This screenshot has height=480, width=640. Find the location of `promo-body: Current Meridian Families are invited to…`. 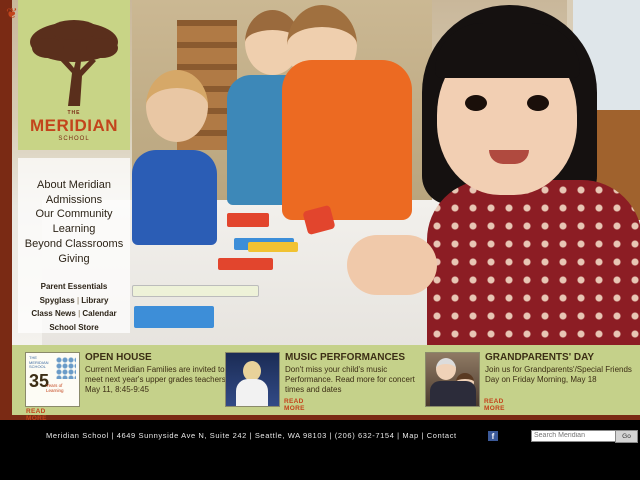

promo-body: Current Meridian Families are invited to… is located at coordinates (156, 380).